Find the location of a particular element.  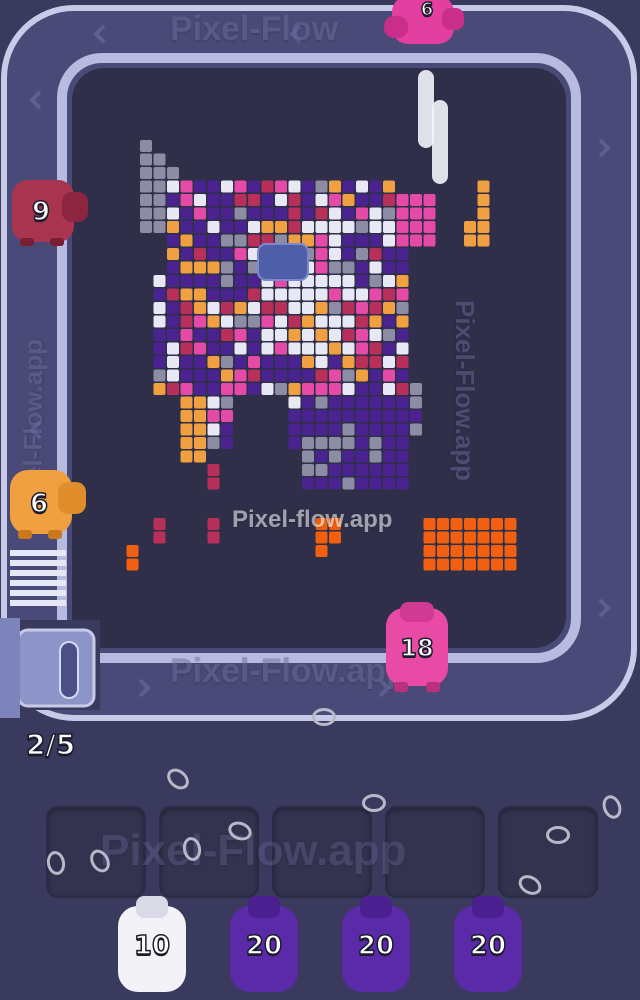

track-pig-pink: 6 is located at coordinates (427, 26).